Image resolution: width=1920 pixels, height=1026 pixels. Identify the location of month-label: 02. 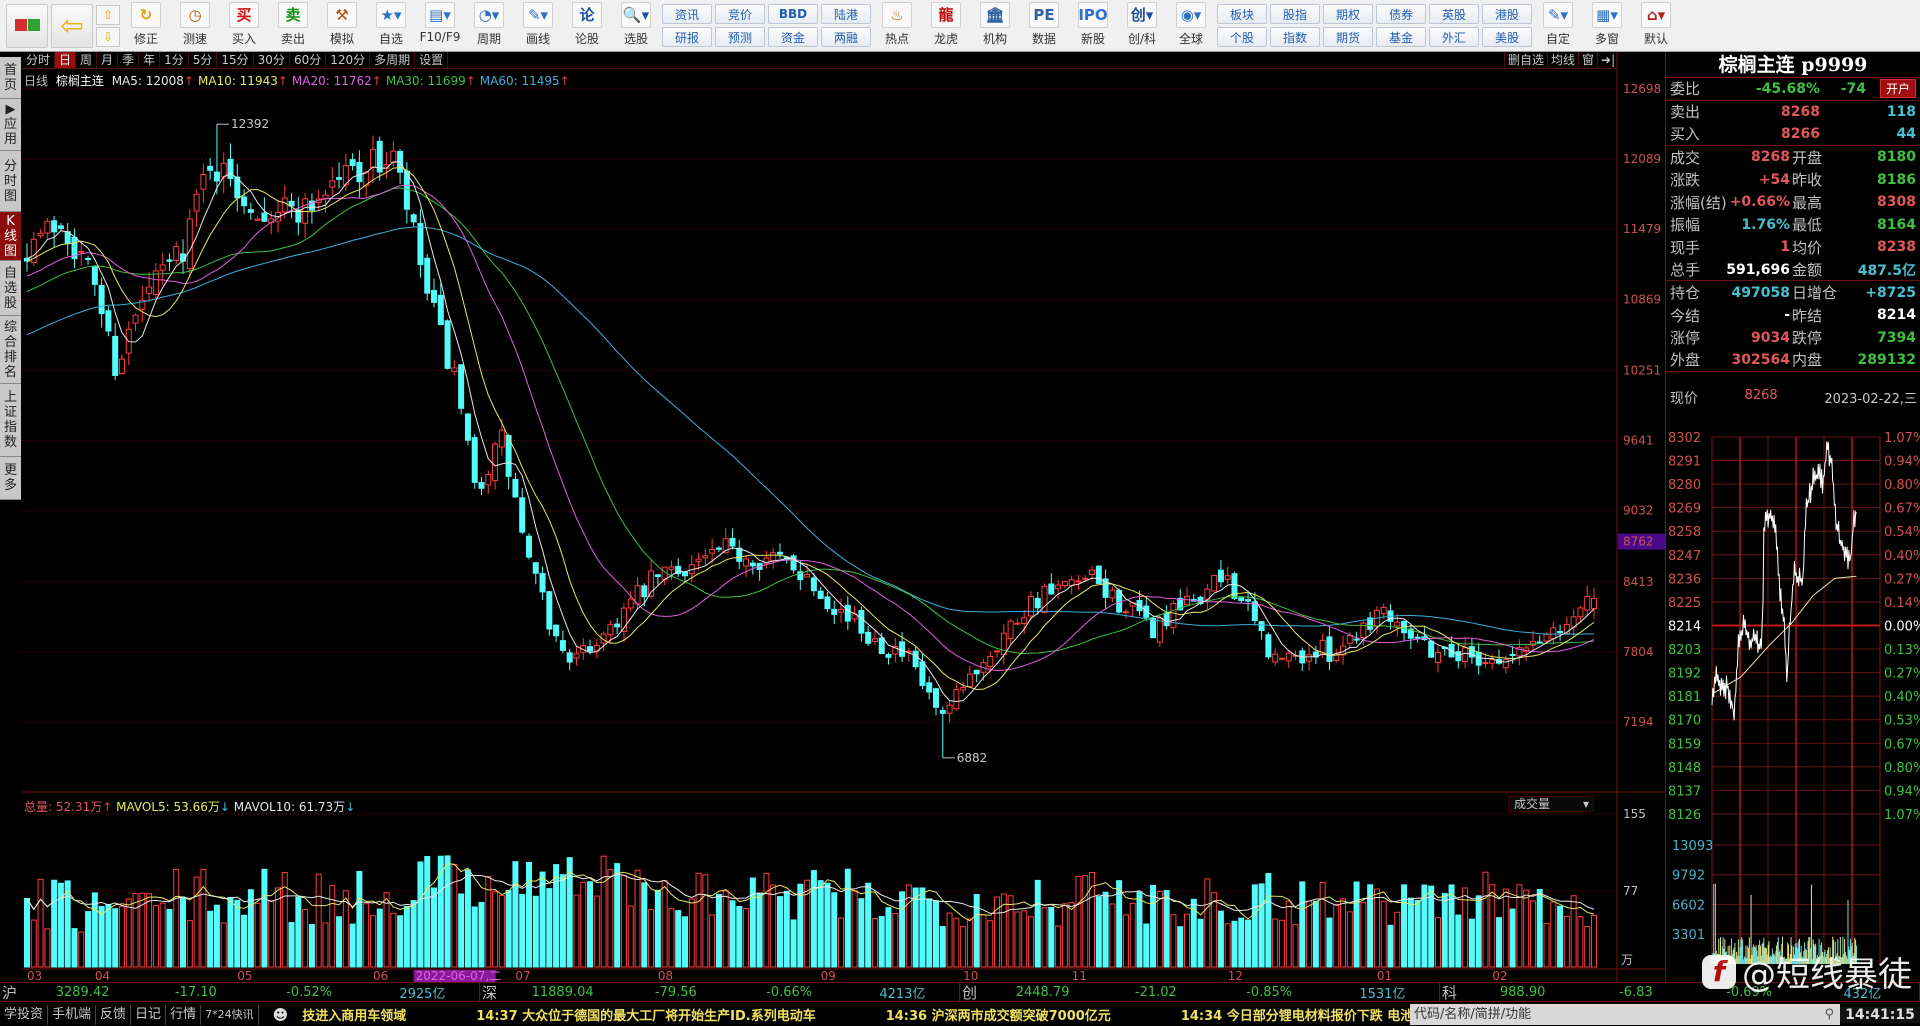
(1499, 976).